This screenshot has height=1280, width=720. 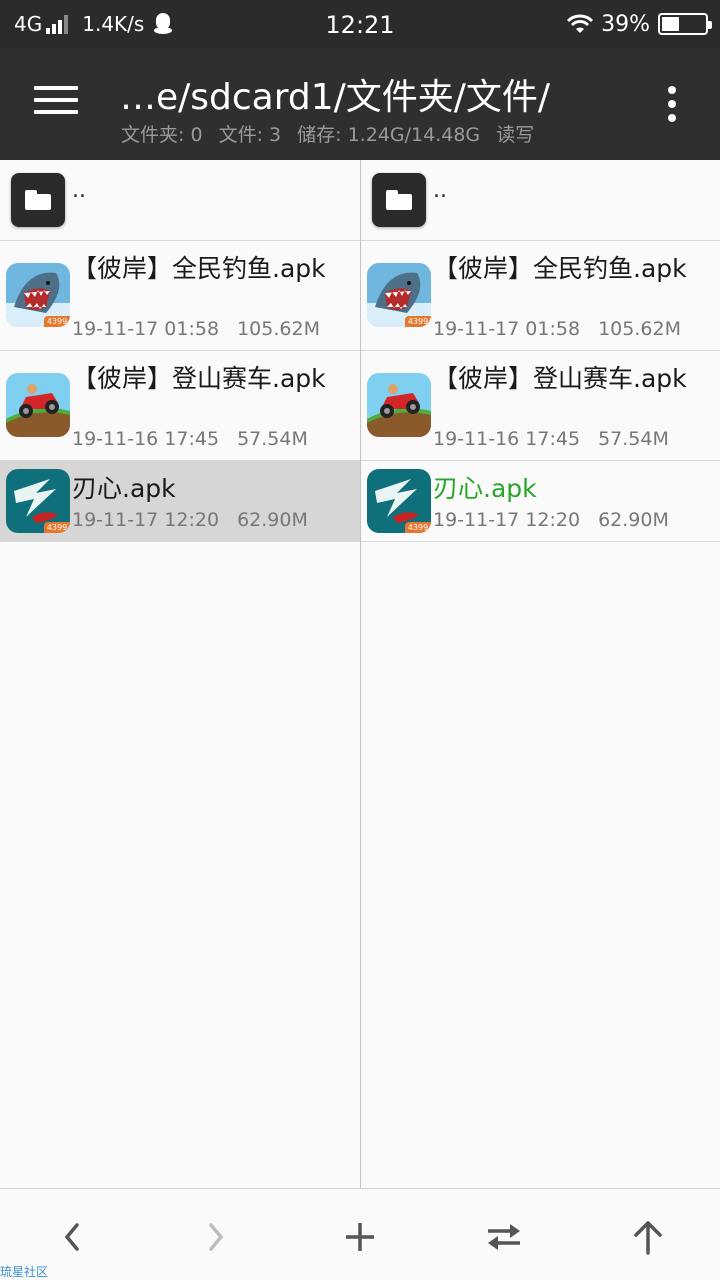 I want to click on storage-usage: 储存: 1.24G/14.48G, so click(x=389, y=135).